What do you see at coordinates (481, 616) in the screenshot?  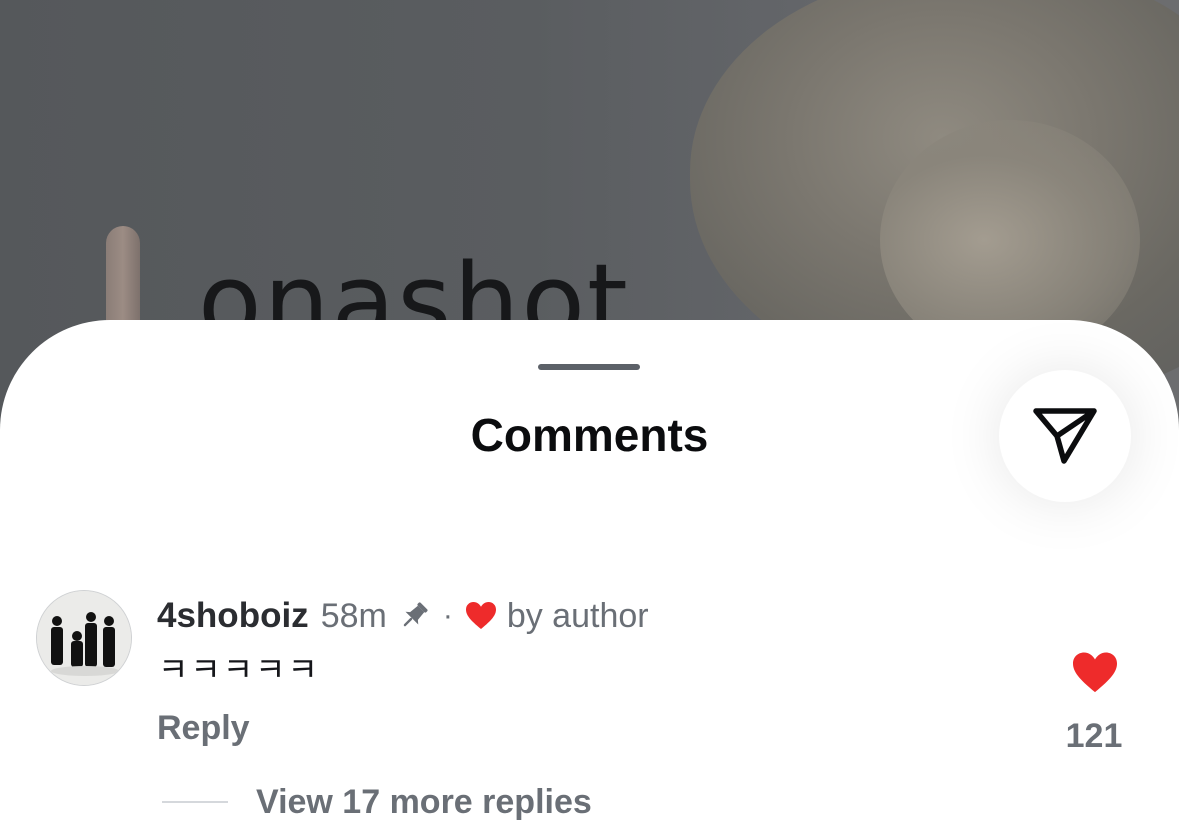 I see `author-heart-icon` at bounding box center [481, 616].